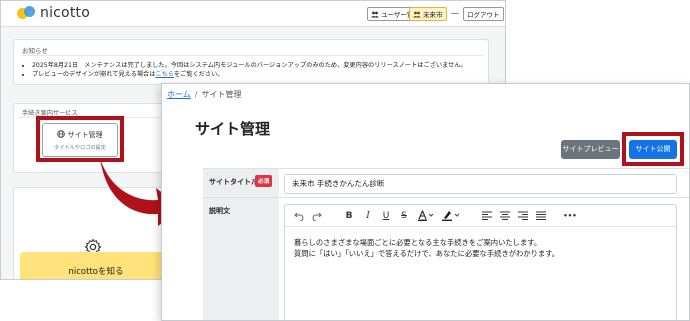 This screenshot has height=321, width=690. Describe the element at coordinates (264, 181) in the screenshot. I see `required-badge: 必須` at that location.